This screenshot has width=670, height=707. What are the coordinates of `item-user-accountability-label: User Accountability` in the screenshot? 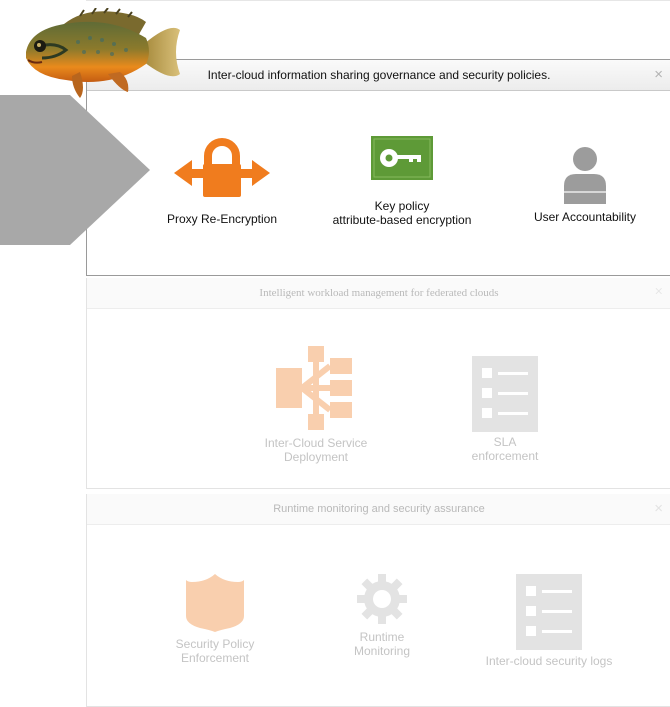 It's located at (585, 217).